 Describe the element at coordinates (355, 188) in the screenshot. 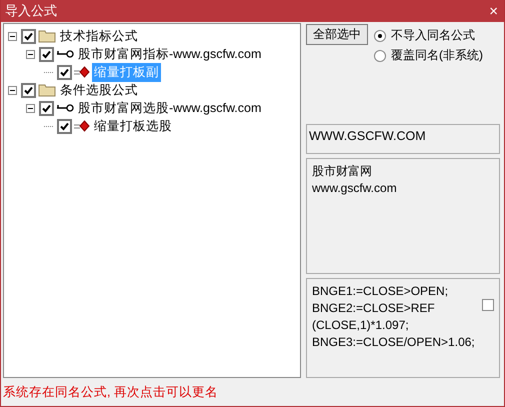

I see `description-line: www.gscfw.com` at that location.